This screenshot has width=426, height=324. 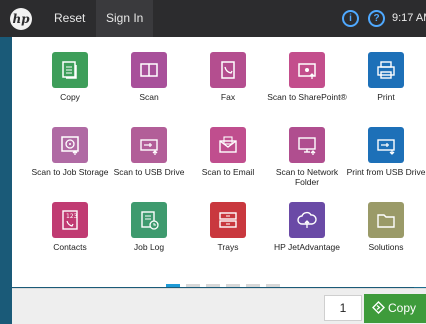 I want to click on contacts-icon: 123, so click(x=70, y=220).